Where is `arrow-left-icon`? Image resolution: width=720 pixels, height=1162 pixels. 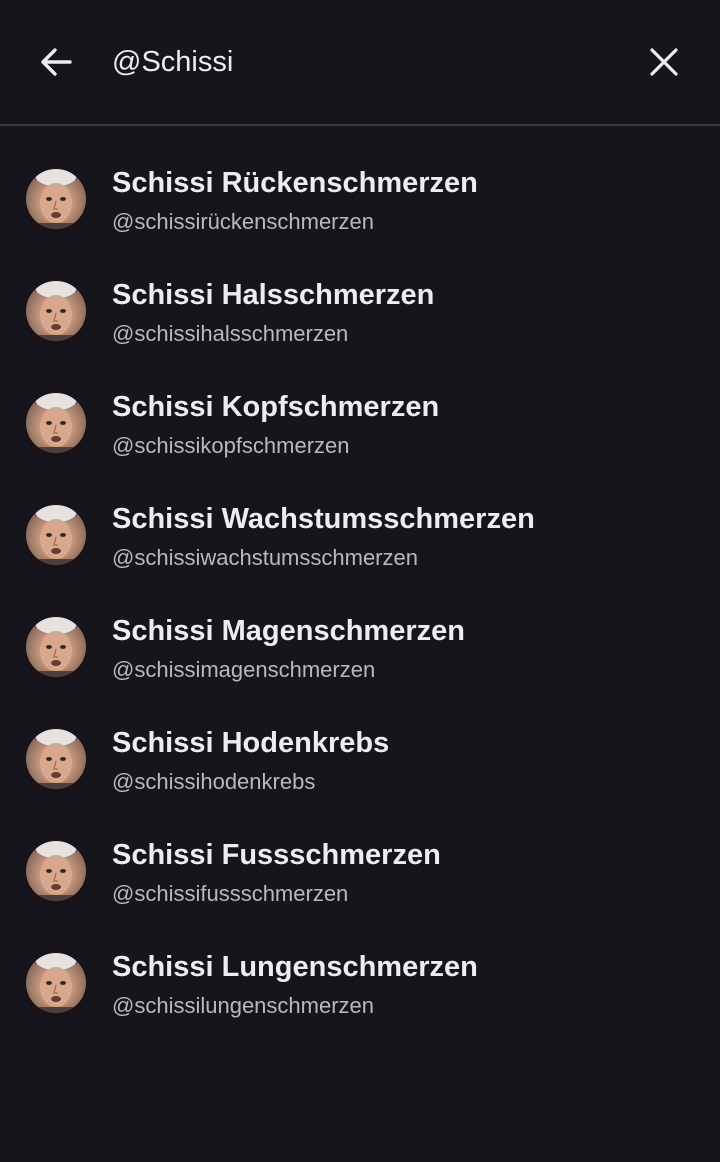
arrow-left-icon is located at coordinates (56, 62).